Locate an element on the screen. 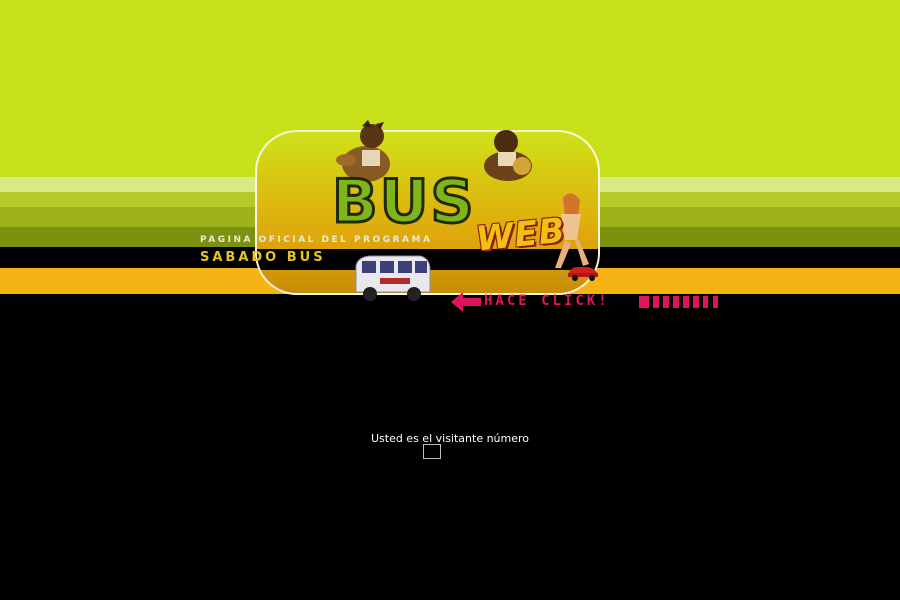  tagline: PAGINA OFICIAL DEL PROGRAMA is located at coordinates (316, 240).